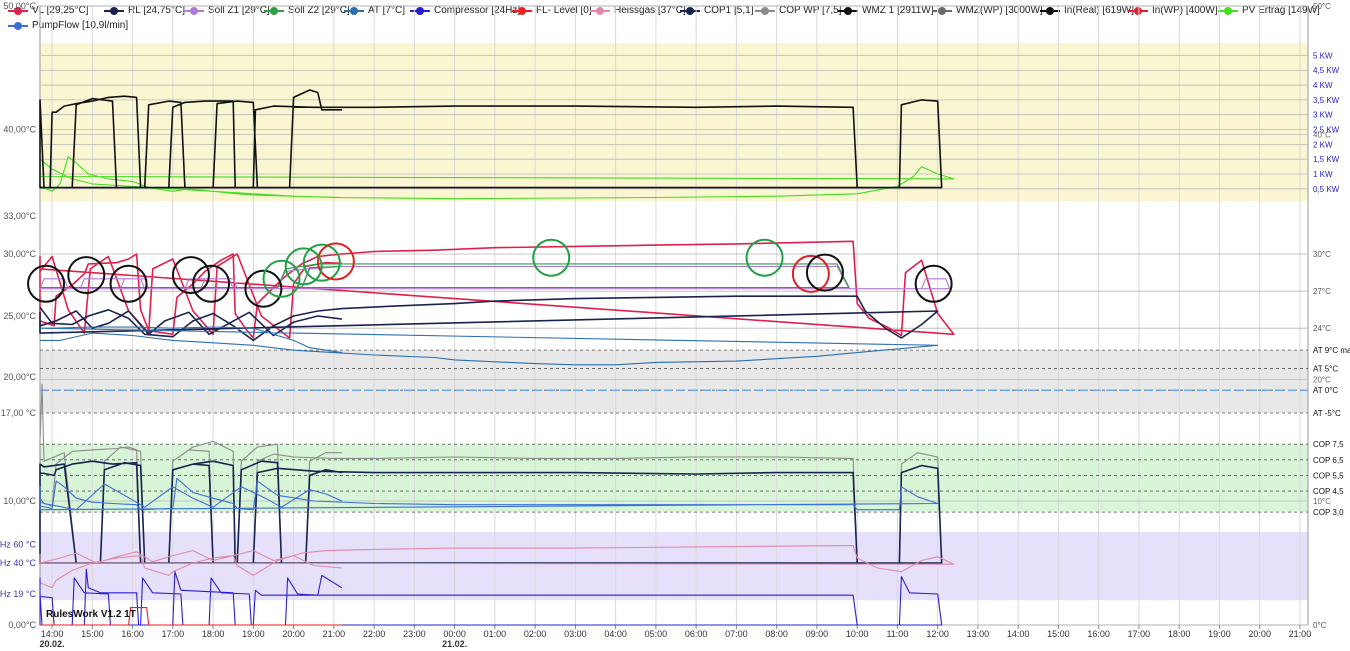  I want to click on right-axis-label: AT 9°C max, so click(1331, 350).